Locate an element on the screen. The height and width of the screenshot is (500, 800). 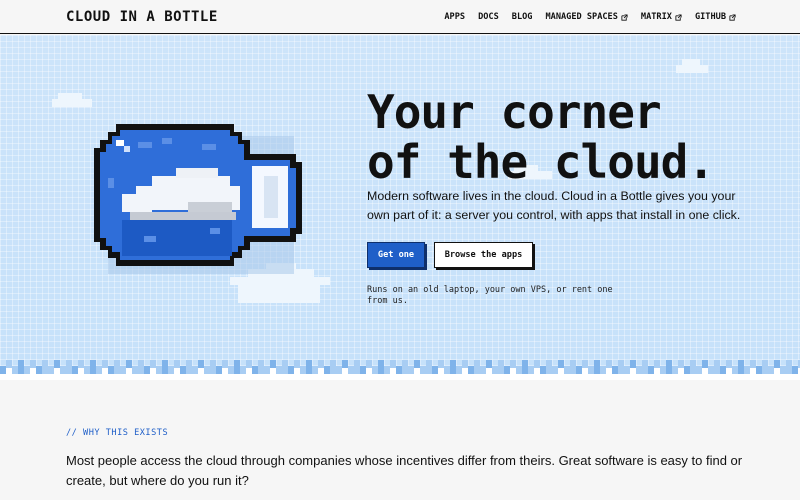
nav-github-label: GITHUB is located at coordinates (710, 17).